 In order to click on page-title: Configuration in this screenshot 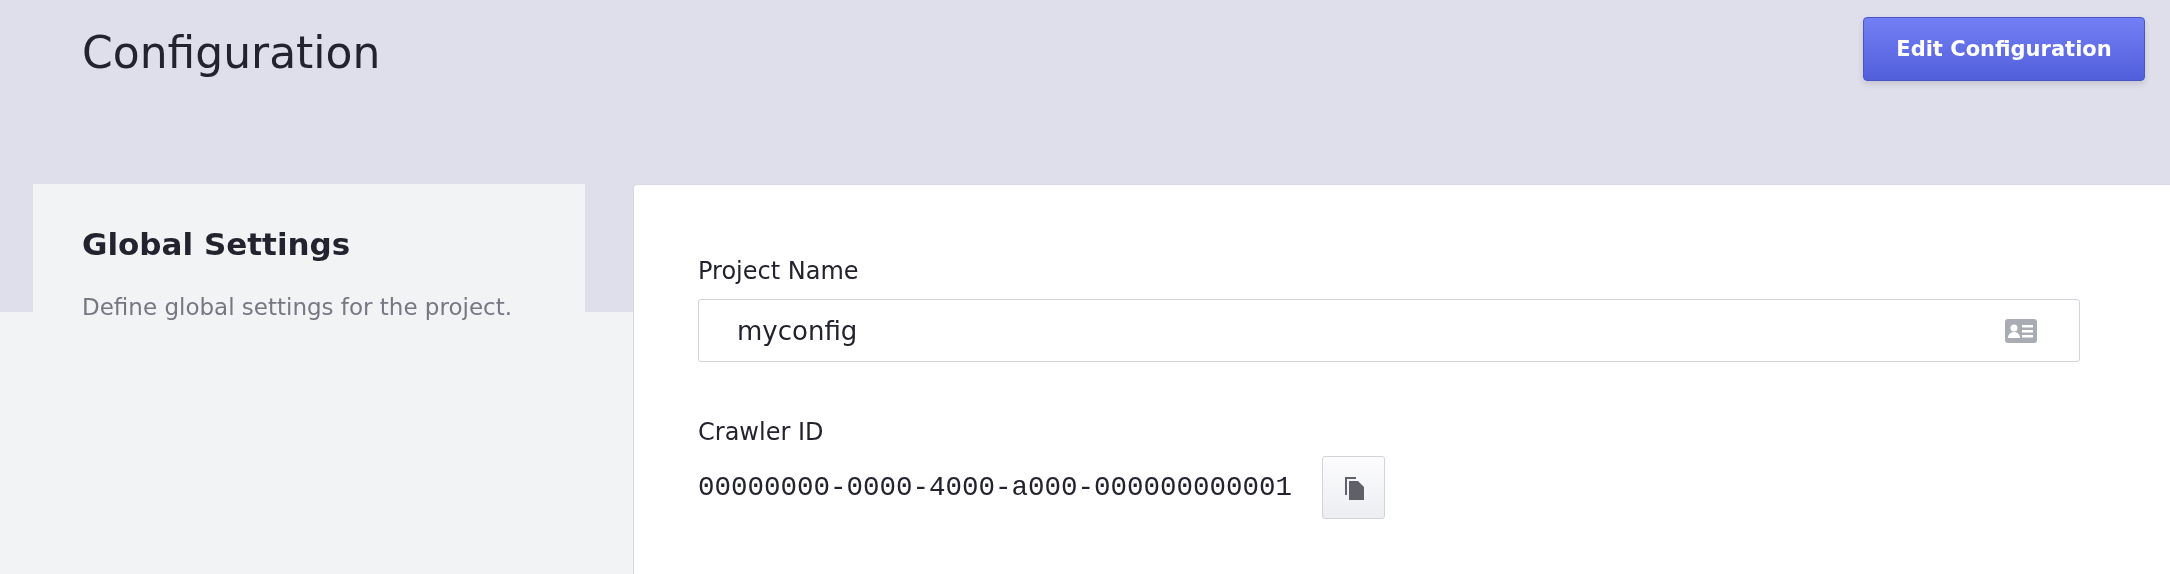, I will do `click(231, 52)`.